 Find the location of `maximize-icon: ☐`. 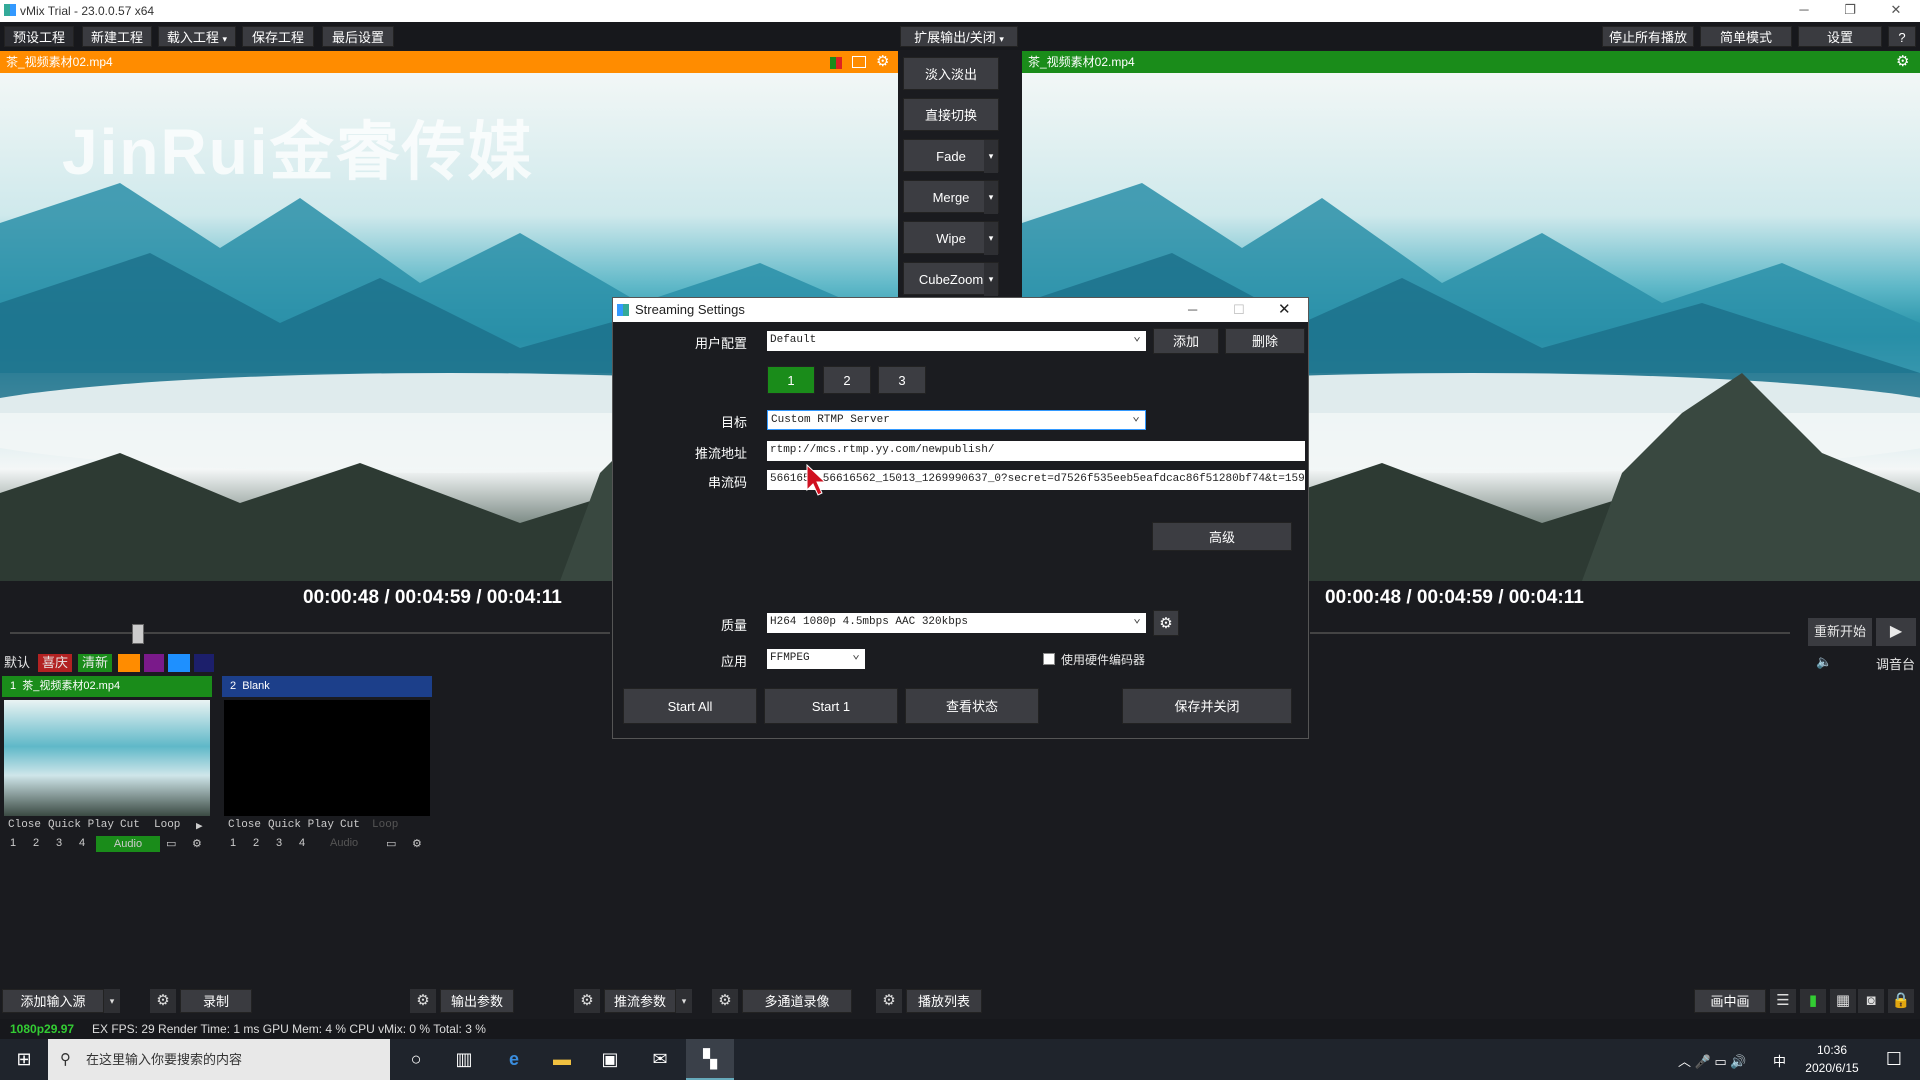

maximize-icon: ☐ is located at coordinates (1239, 310).